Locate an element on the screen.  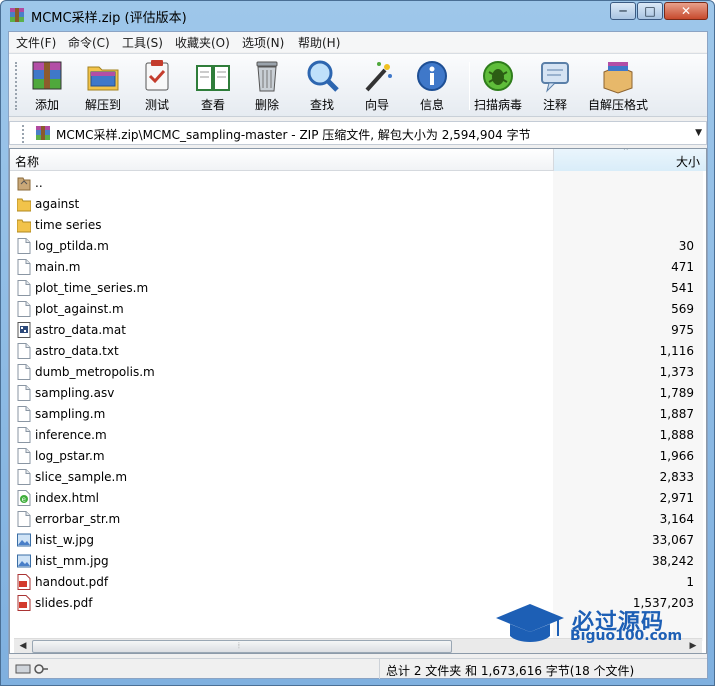
view-button: 查看 is located at coordinates (213, 86).